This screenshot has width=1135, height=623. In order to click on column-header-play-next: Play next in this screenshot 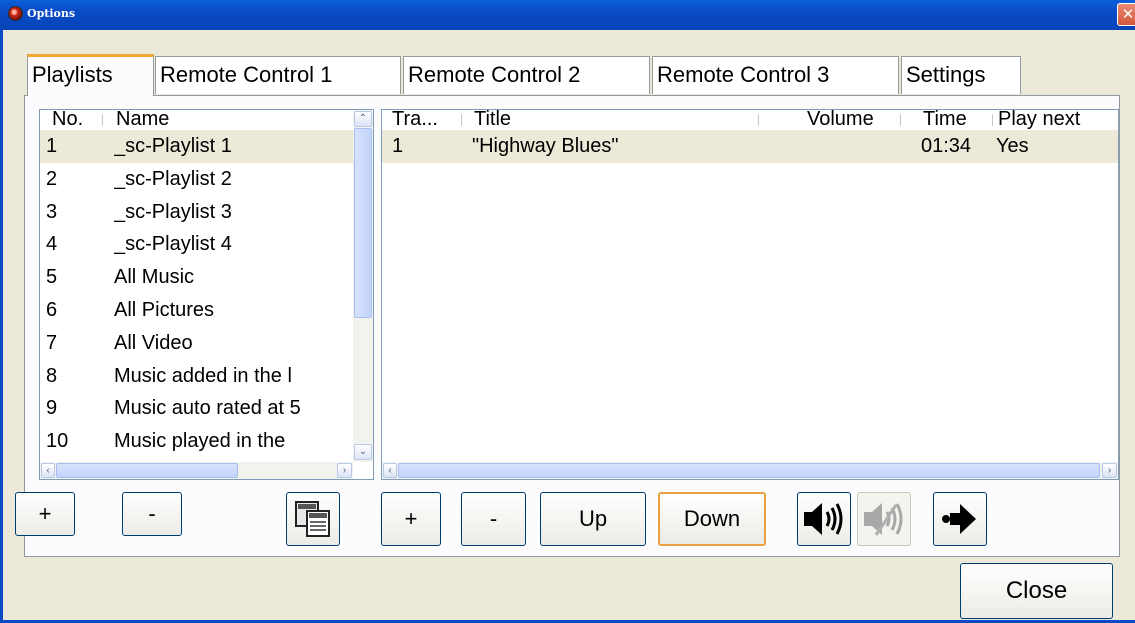, I will do `click(1039, 120)`.